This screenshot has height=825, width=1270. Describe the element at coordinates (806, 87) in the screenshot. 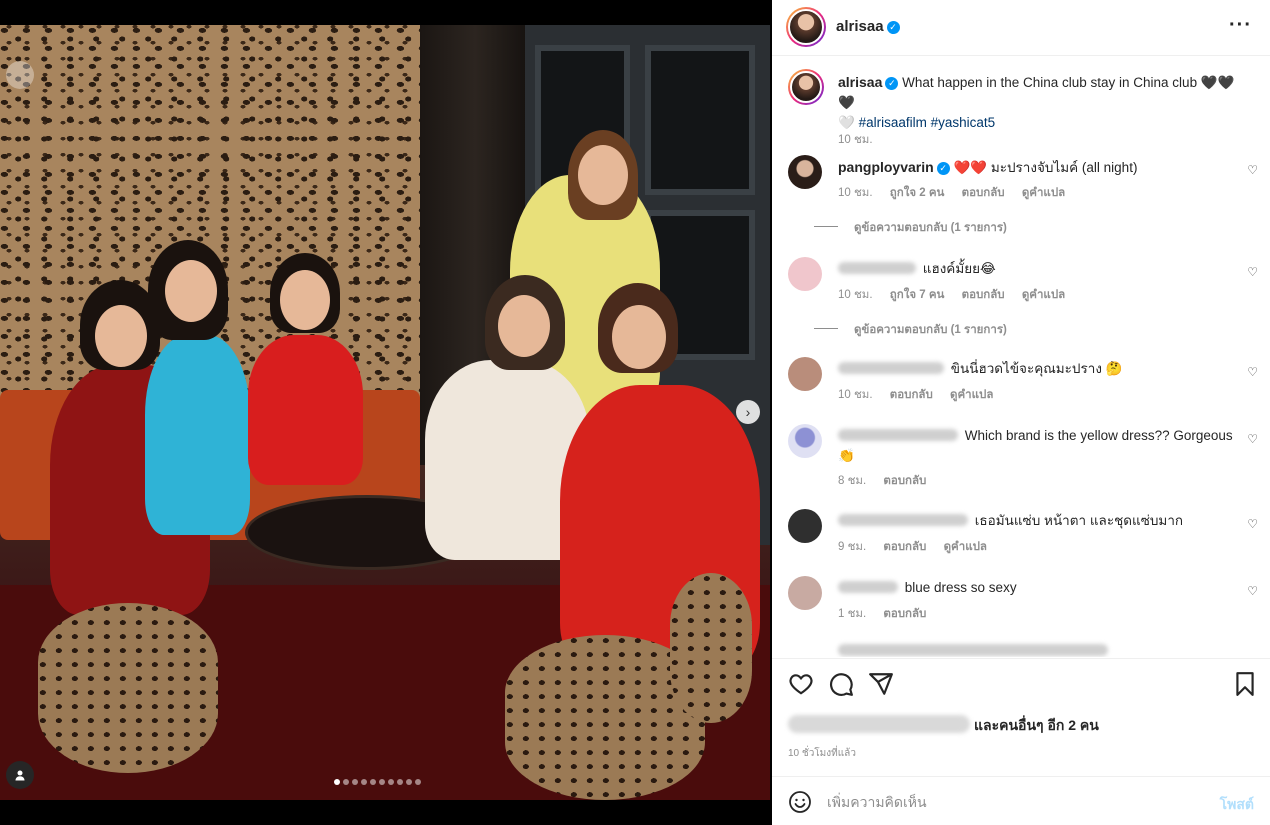

I see `caption-avatar` at that location.